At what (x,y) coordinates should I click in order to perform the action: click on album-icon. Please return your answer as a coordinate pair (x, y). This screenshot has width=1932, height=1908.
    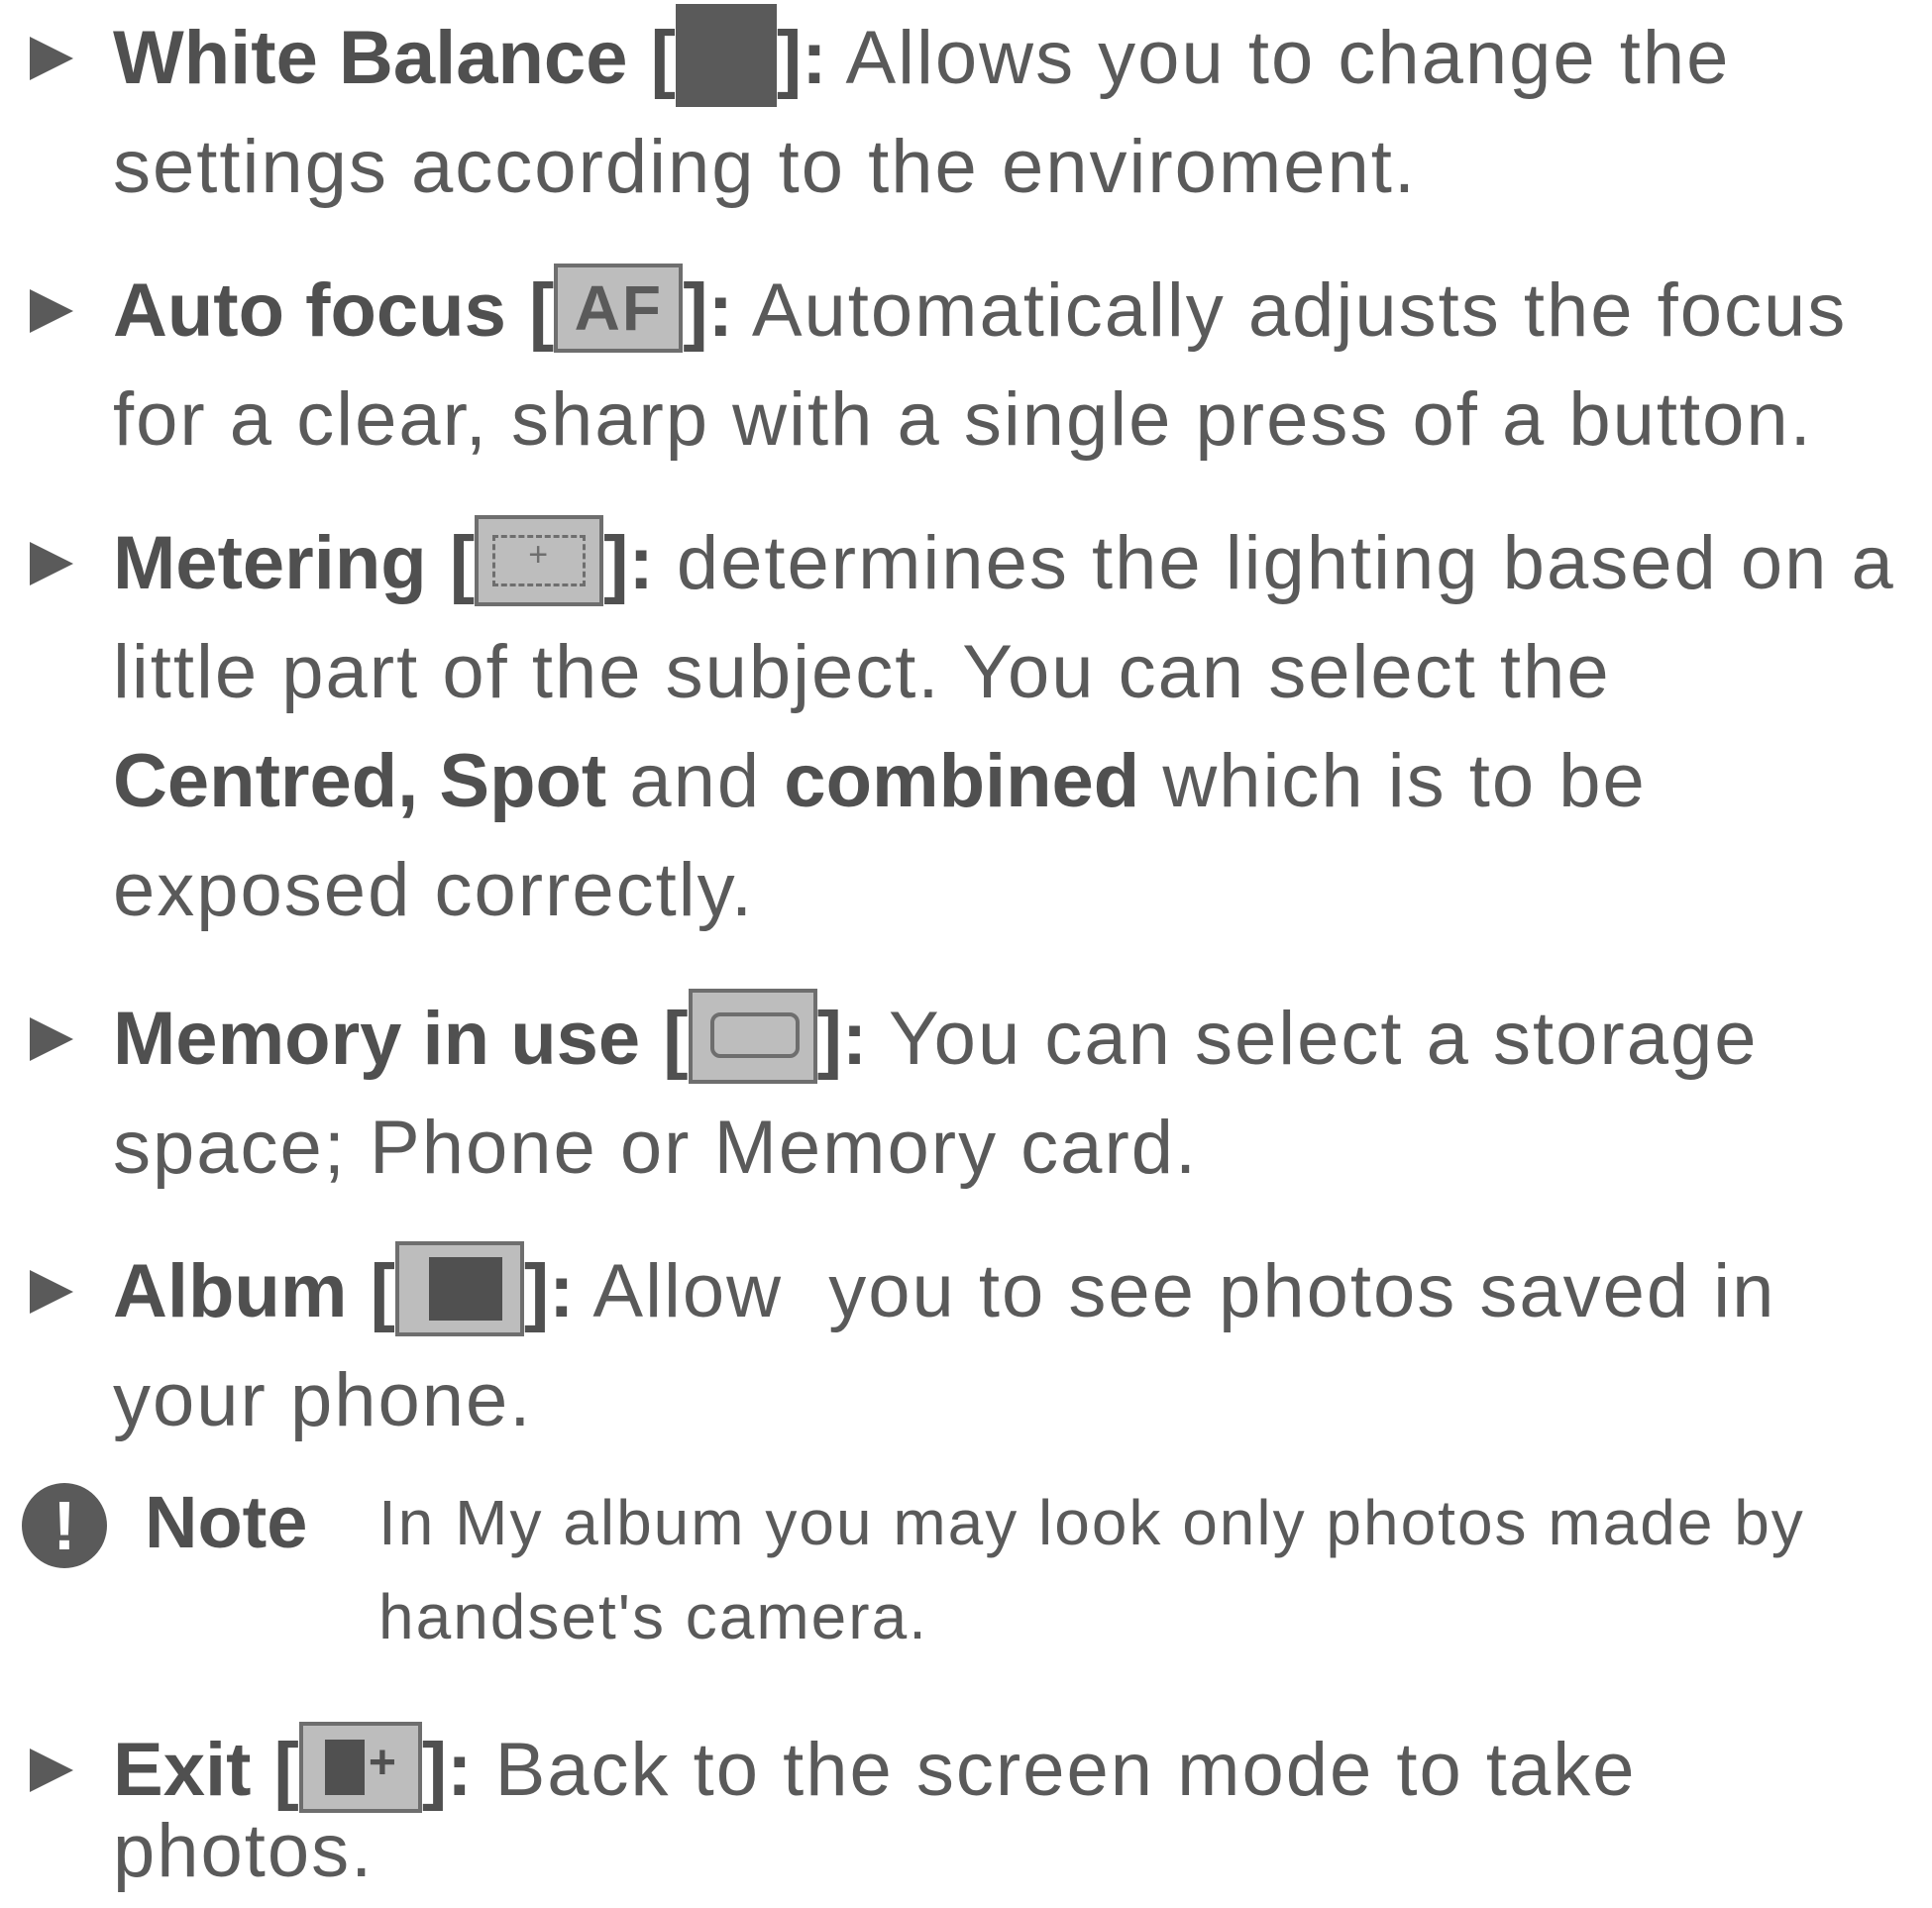
    Looking at the image, I should click on (459, 1288).